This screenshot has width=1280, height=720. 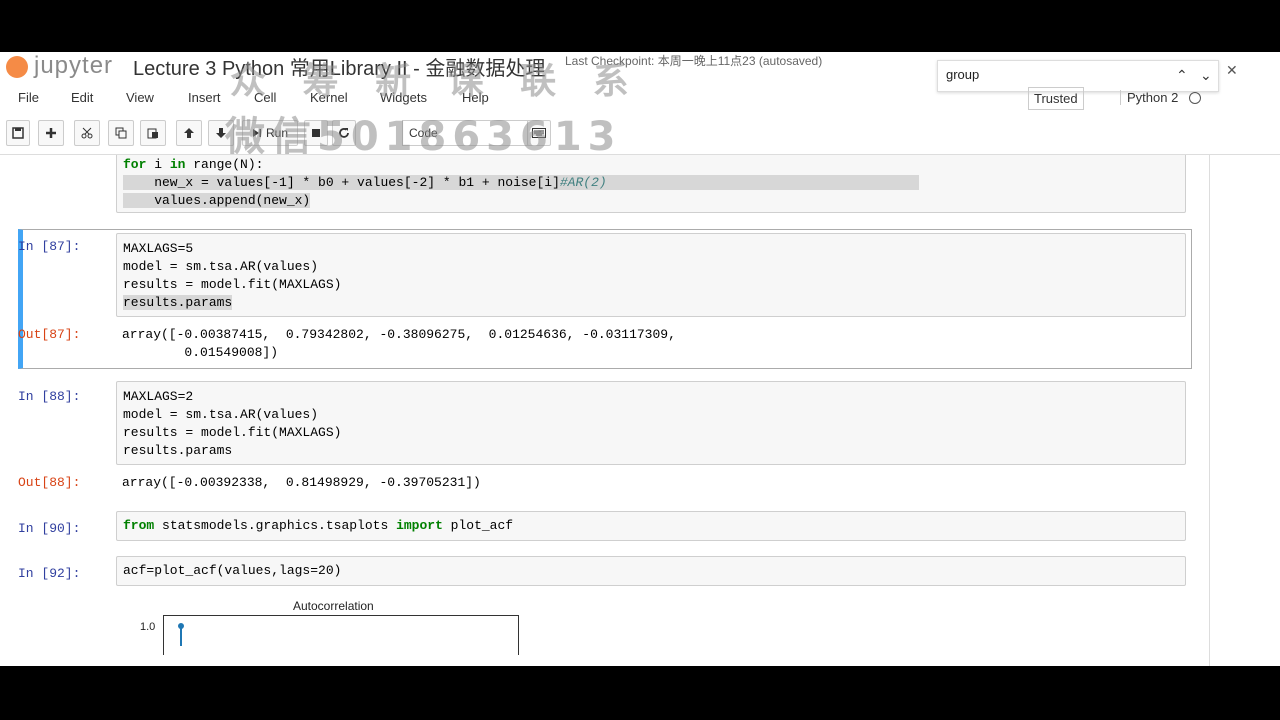 I want to click on output-prompt: Out[88]:, so click(x=49, y=482).